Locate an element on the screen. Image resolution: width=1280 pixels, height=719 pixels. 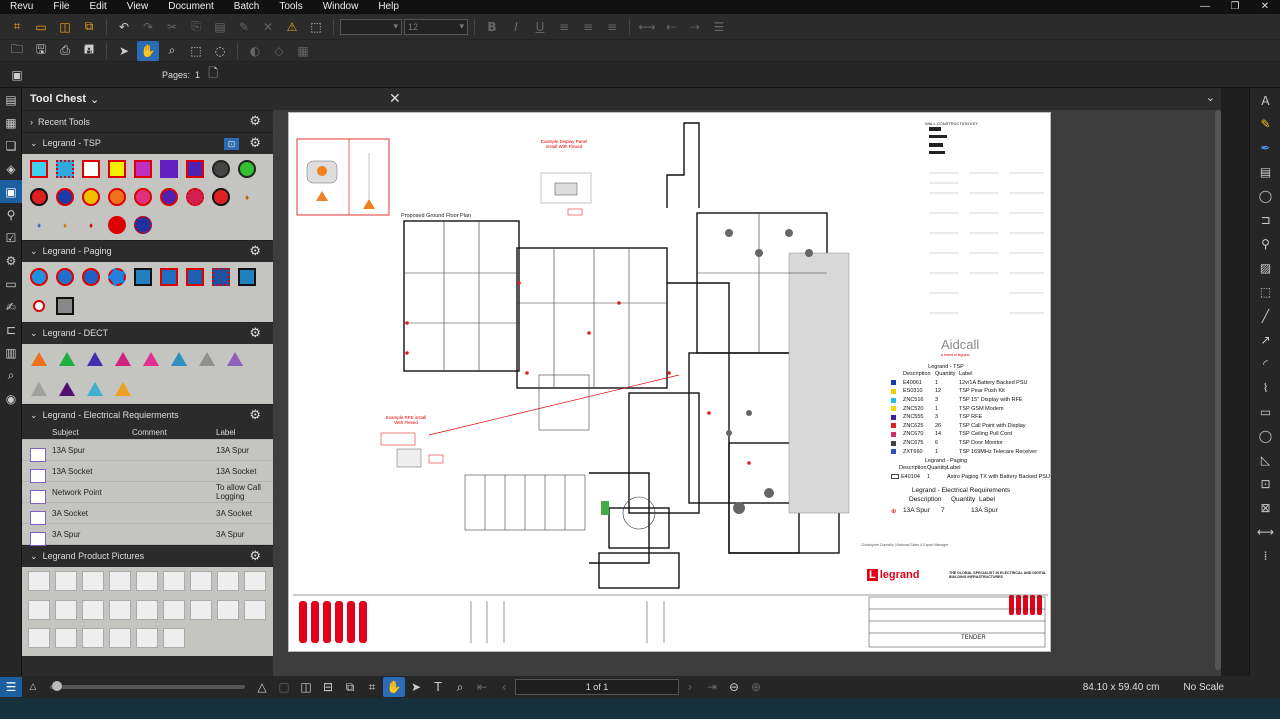
polyline-icon: ⌇ is located at coordinates (1265, 388).